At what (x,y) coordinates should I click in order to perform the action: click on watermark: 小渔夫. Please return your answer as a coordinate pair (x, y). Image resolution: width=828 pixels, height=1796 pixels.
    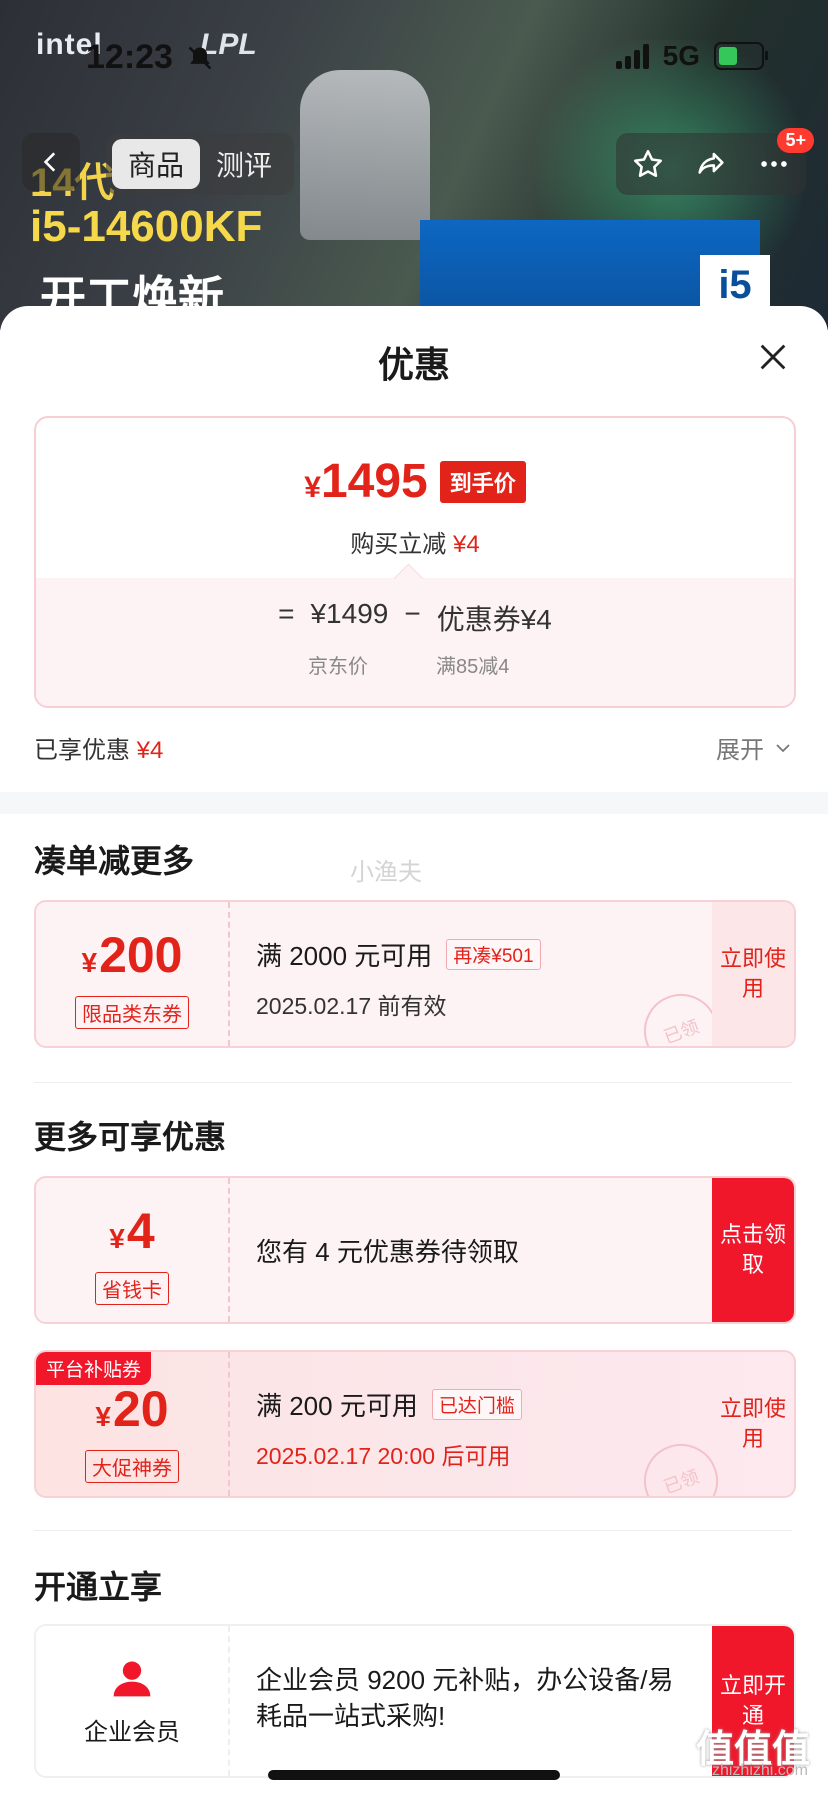
    Looking at the image, I should click on (386, 872).